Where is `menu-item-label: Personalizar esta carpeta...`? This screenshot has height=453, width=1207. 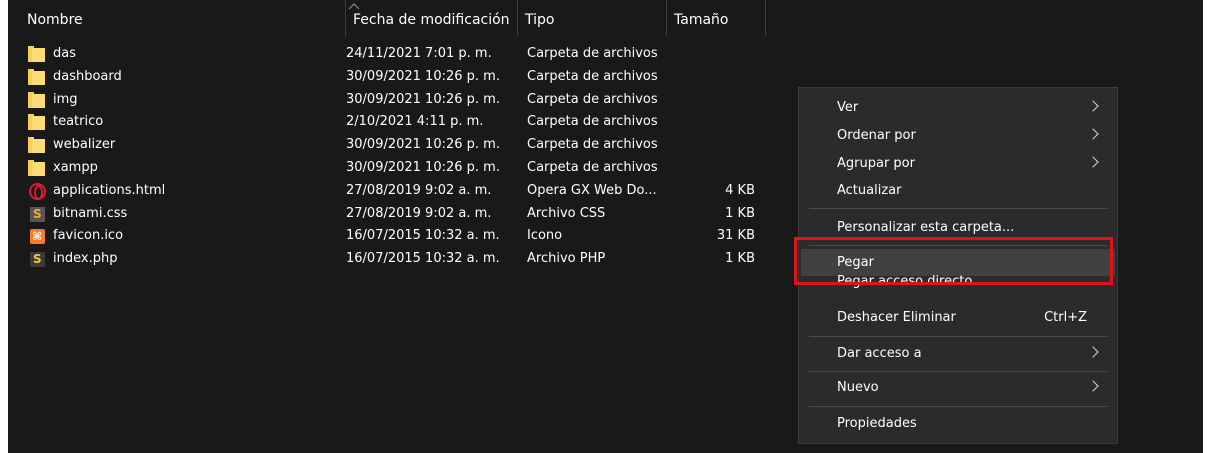
menu-item-label: Personalizar esta carpeta... is located at coordinates (926, 227).